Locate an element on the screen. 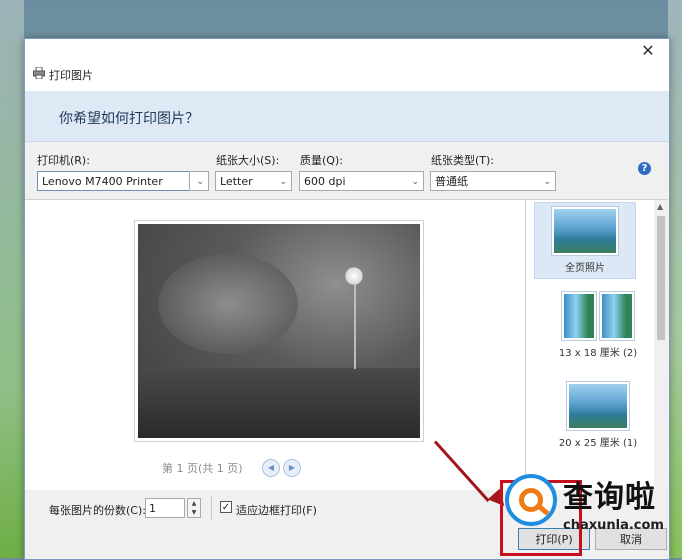 Image resolution: width=682 pixels, height=560 pixels. header-question: 你希望如何打印图片？ is located at coordinates (129, 119).